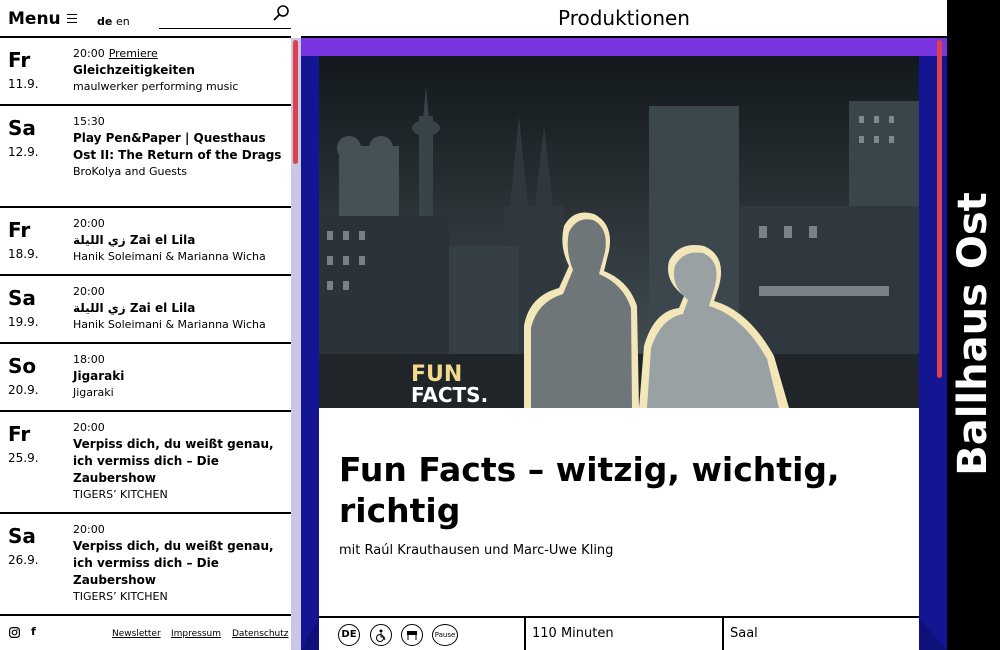  Describe the element at coordinates (939, 209) in the screenshot. I see `content-scrollbar-thumb` at that location.